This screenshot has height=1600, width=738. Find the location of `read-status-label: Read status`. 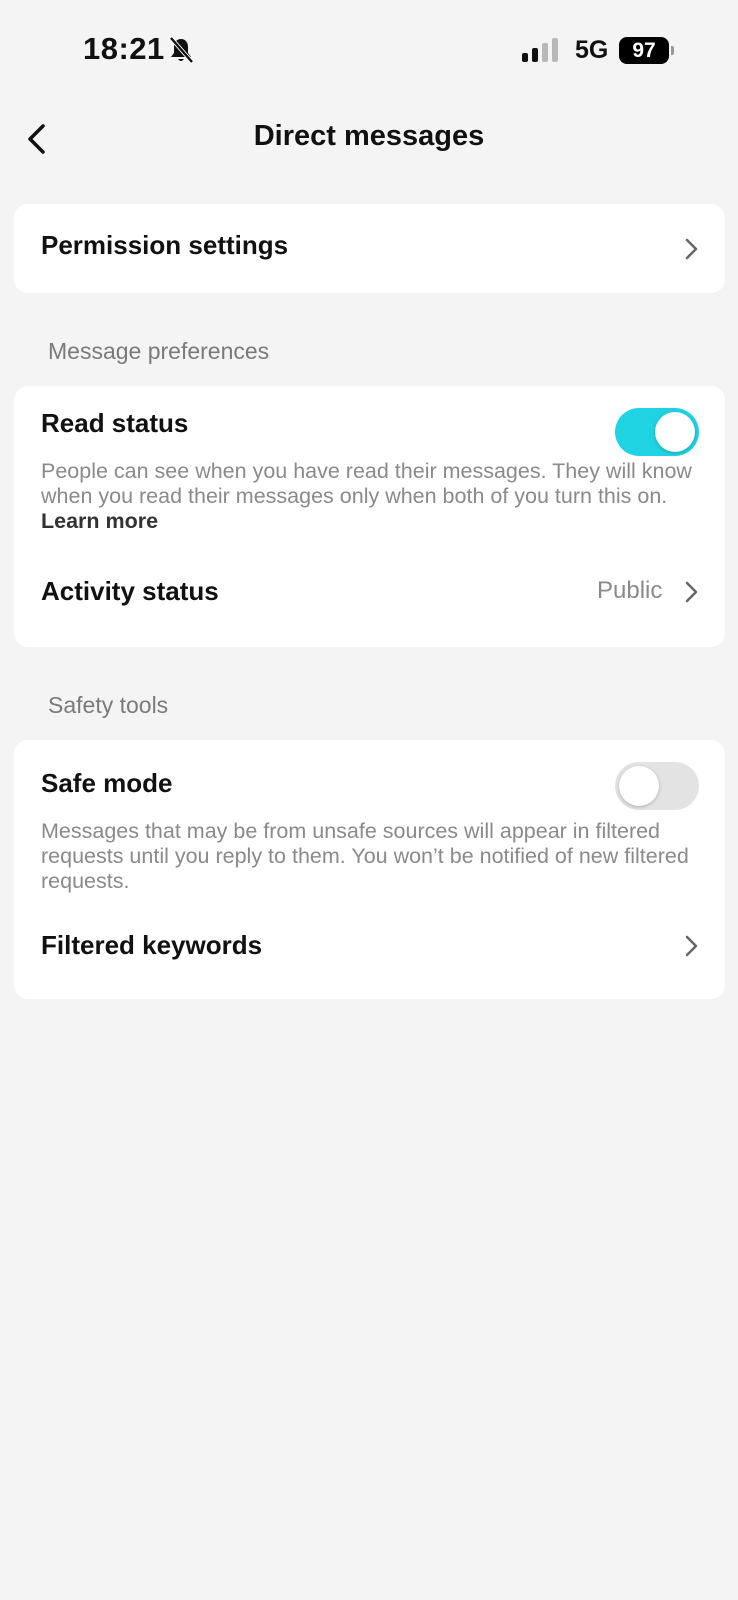

read-status-label: Read status is located at coordinates (115, 423).